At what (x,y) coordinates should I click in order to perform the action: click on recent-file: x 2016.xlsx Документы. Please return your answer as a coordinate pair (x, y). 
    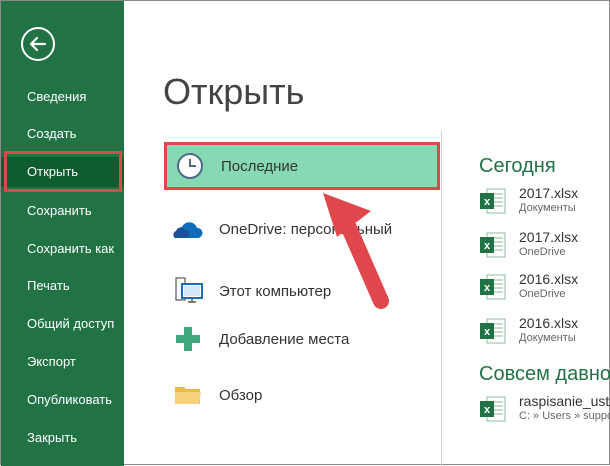
    Looking at the image, I should click on (544, 333).